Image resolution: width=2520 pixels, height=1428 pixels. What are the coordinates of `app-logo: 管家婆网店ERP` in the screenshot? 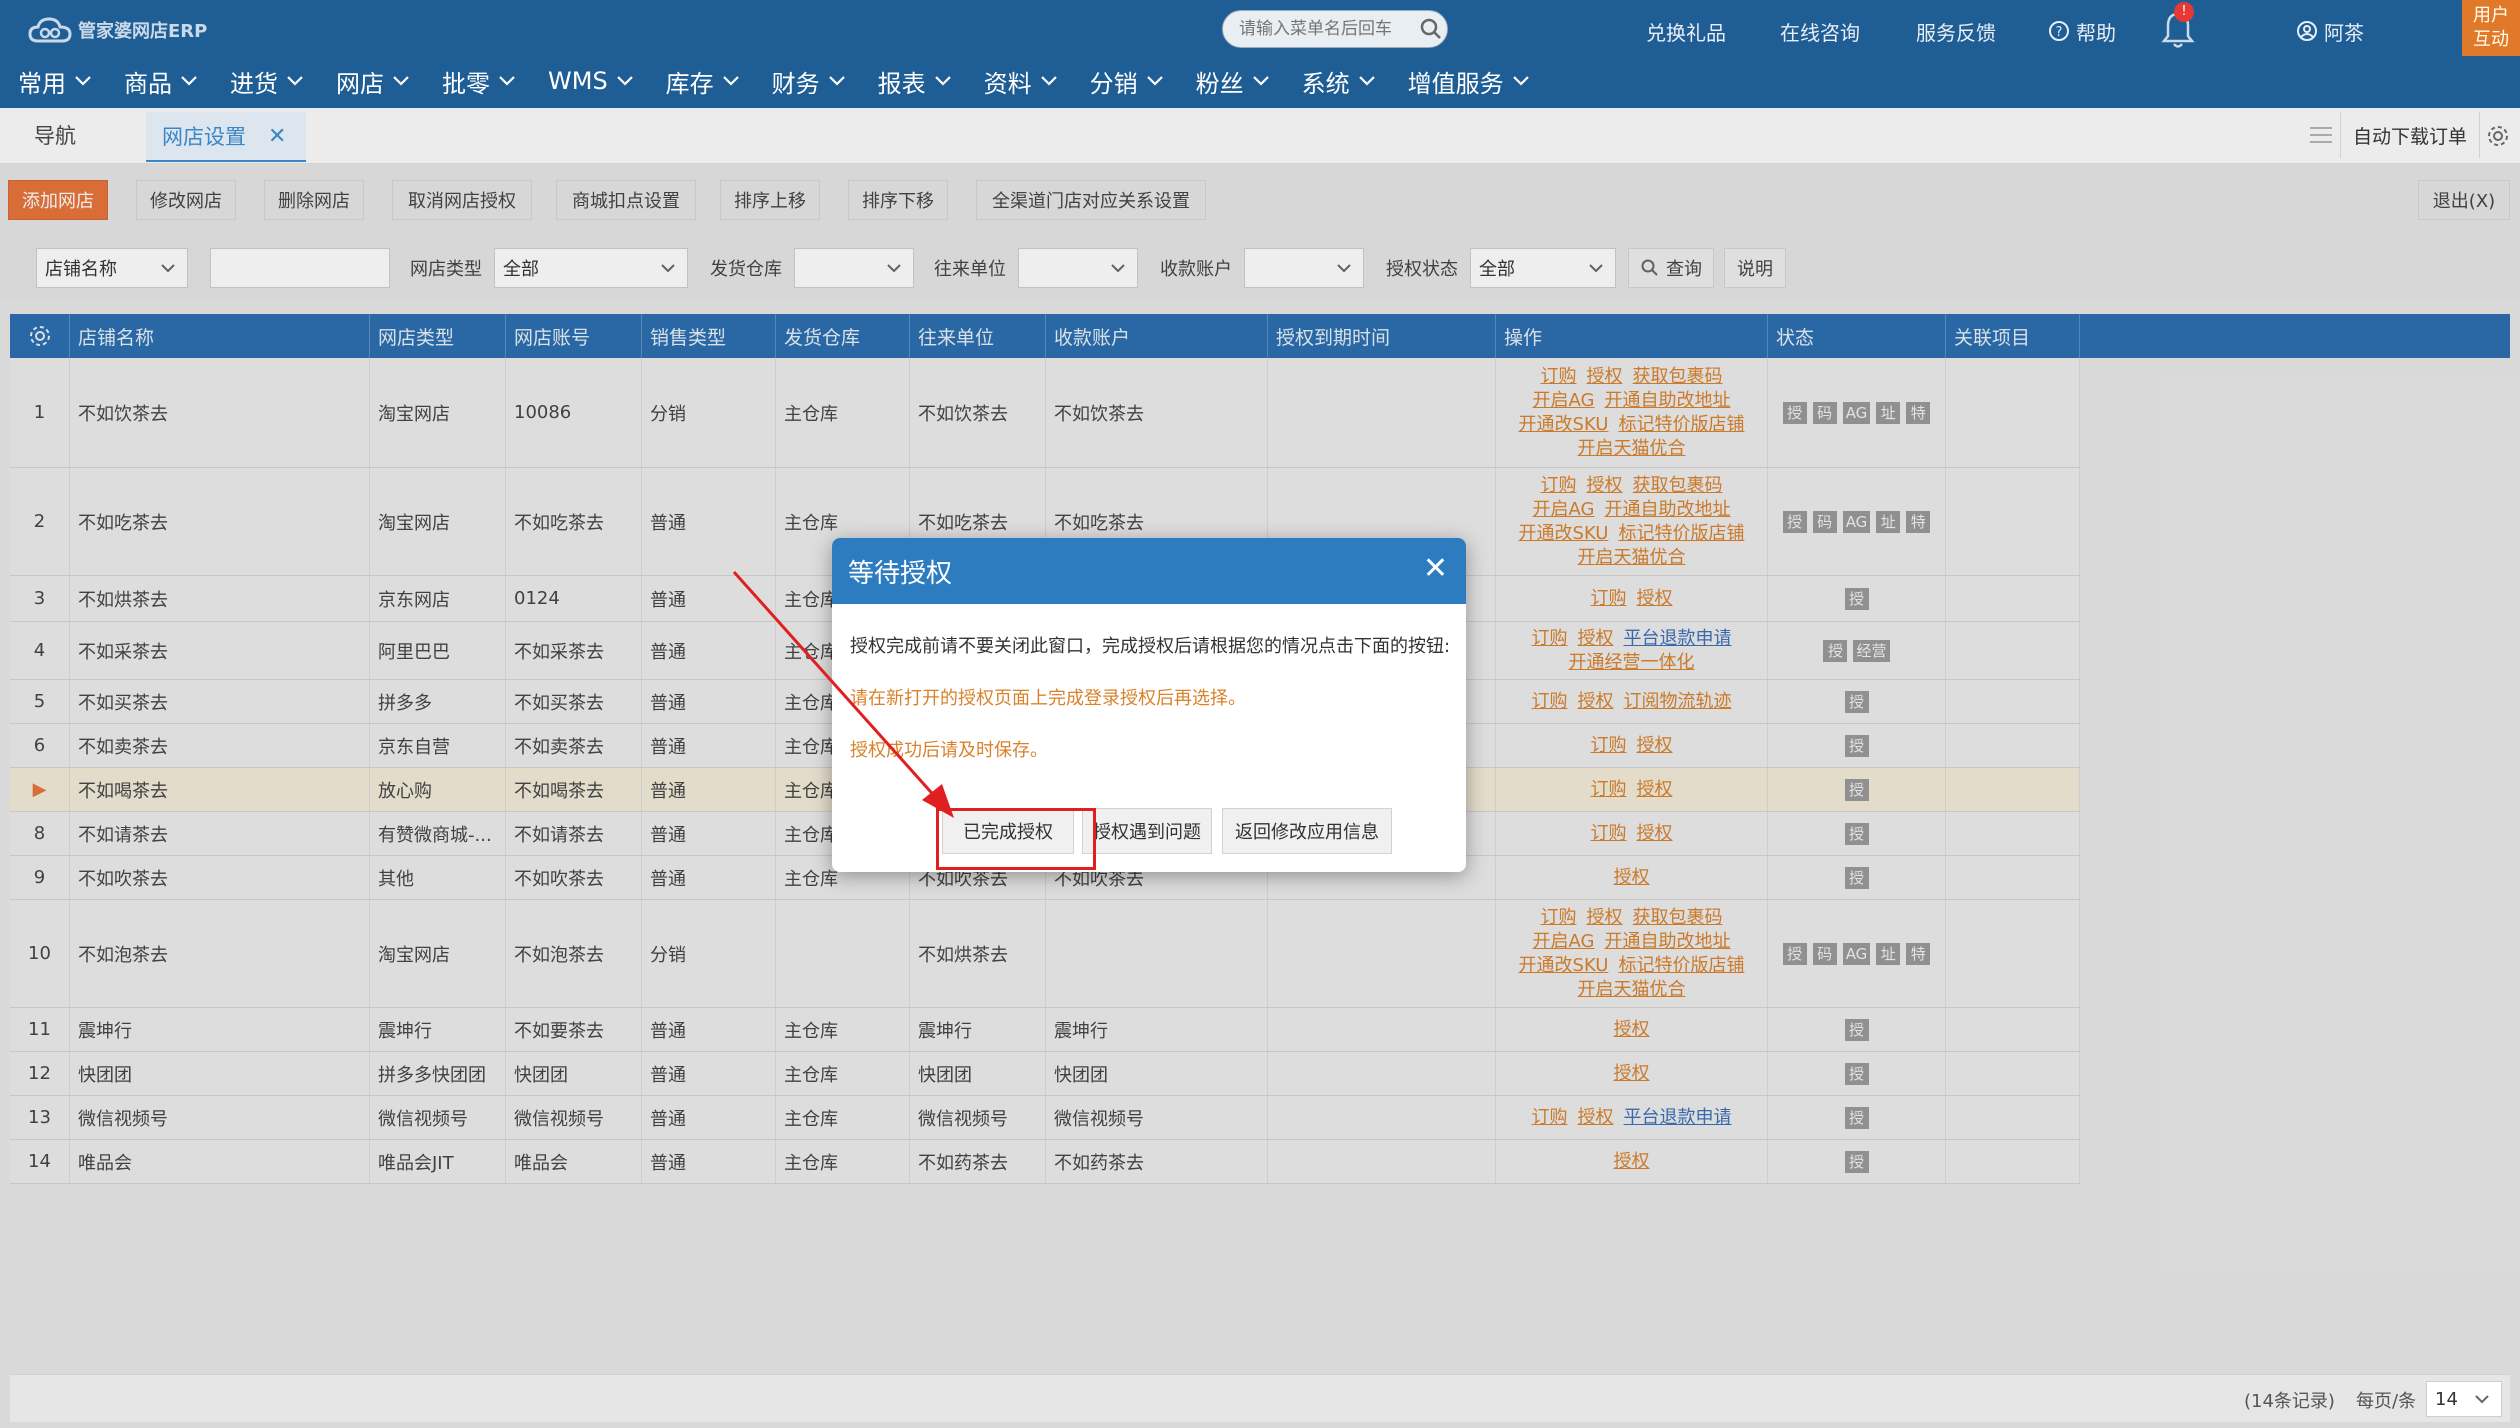 It's located at (117, 30).